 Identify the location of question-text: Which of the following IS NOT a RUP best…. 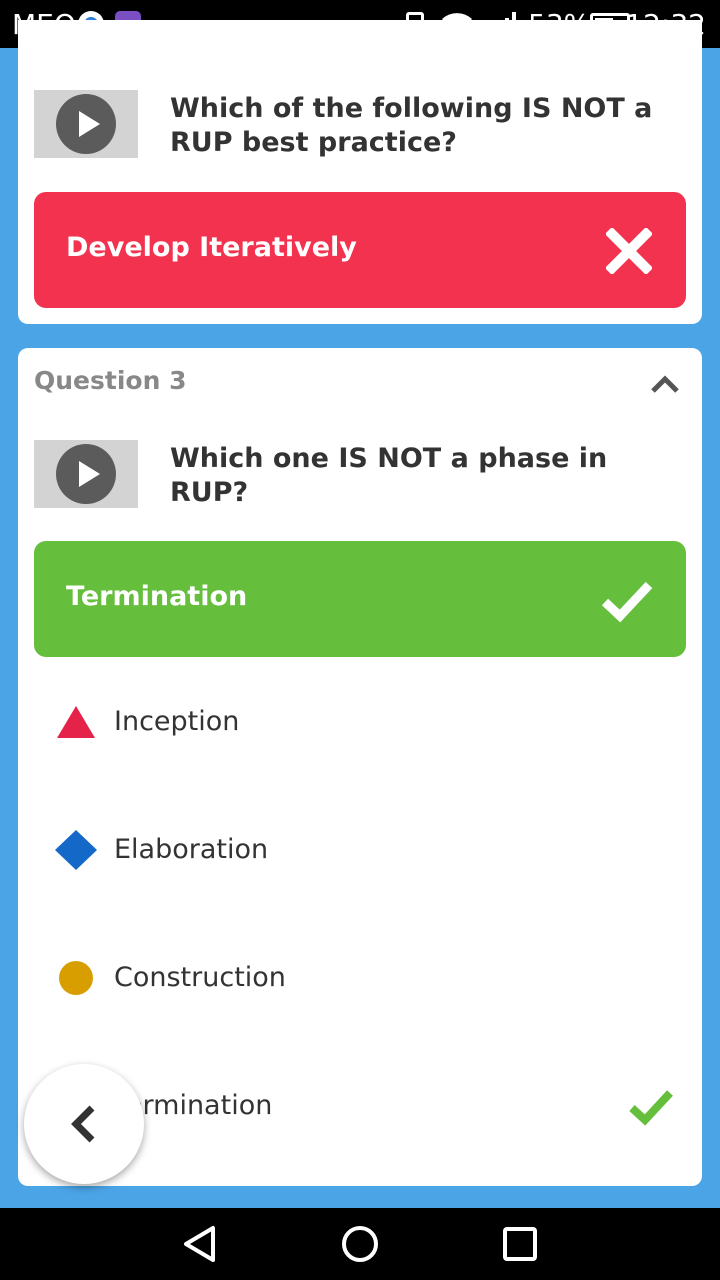
(411, 125).